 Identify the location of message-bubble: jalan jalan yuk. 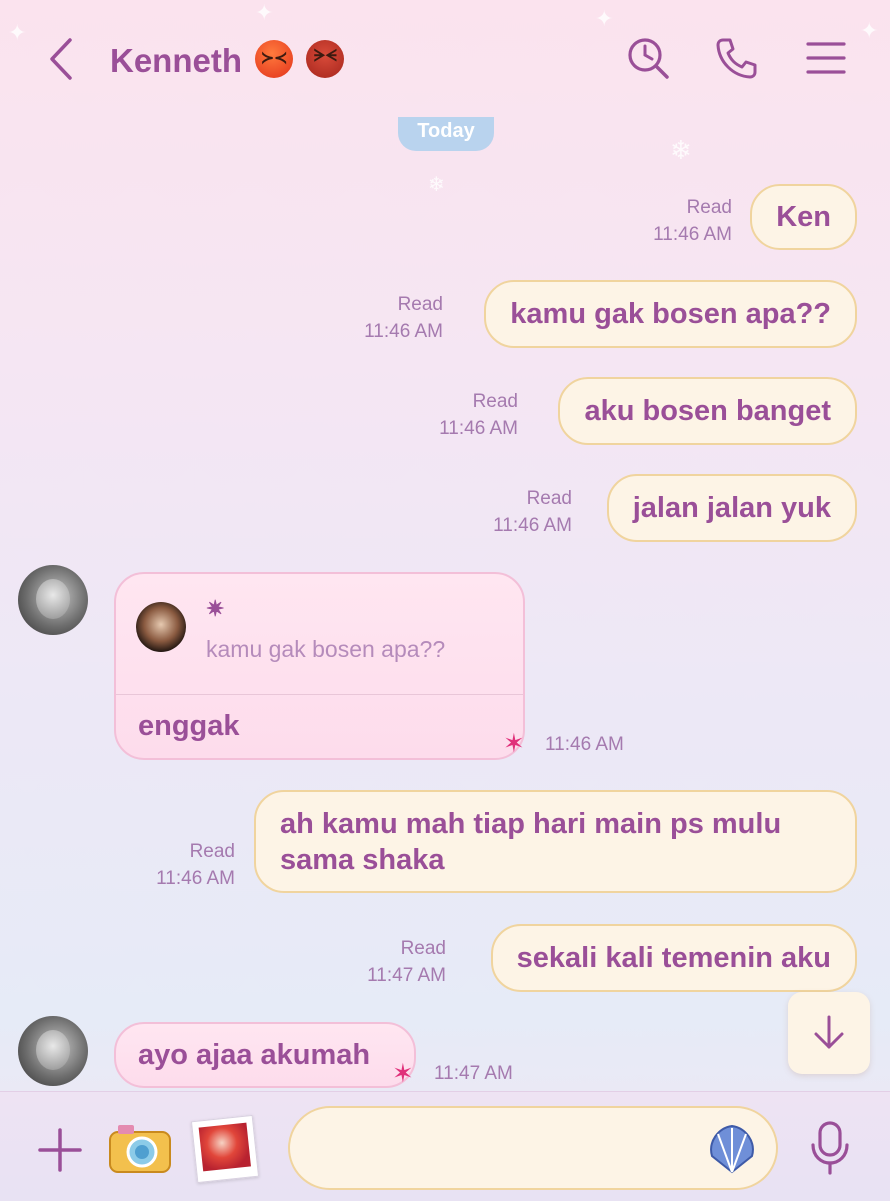
(731, 508).